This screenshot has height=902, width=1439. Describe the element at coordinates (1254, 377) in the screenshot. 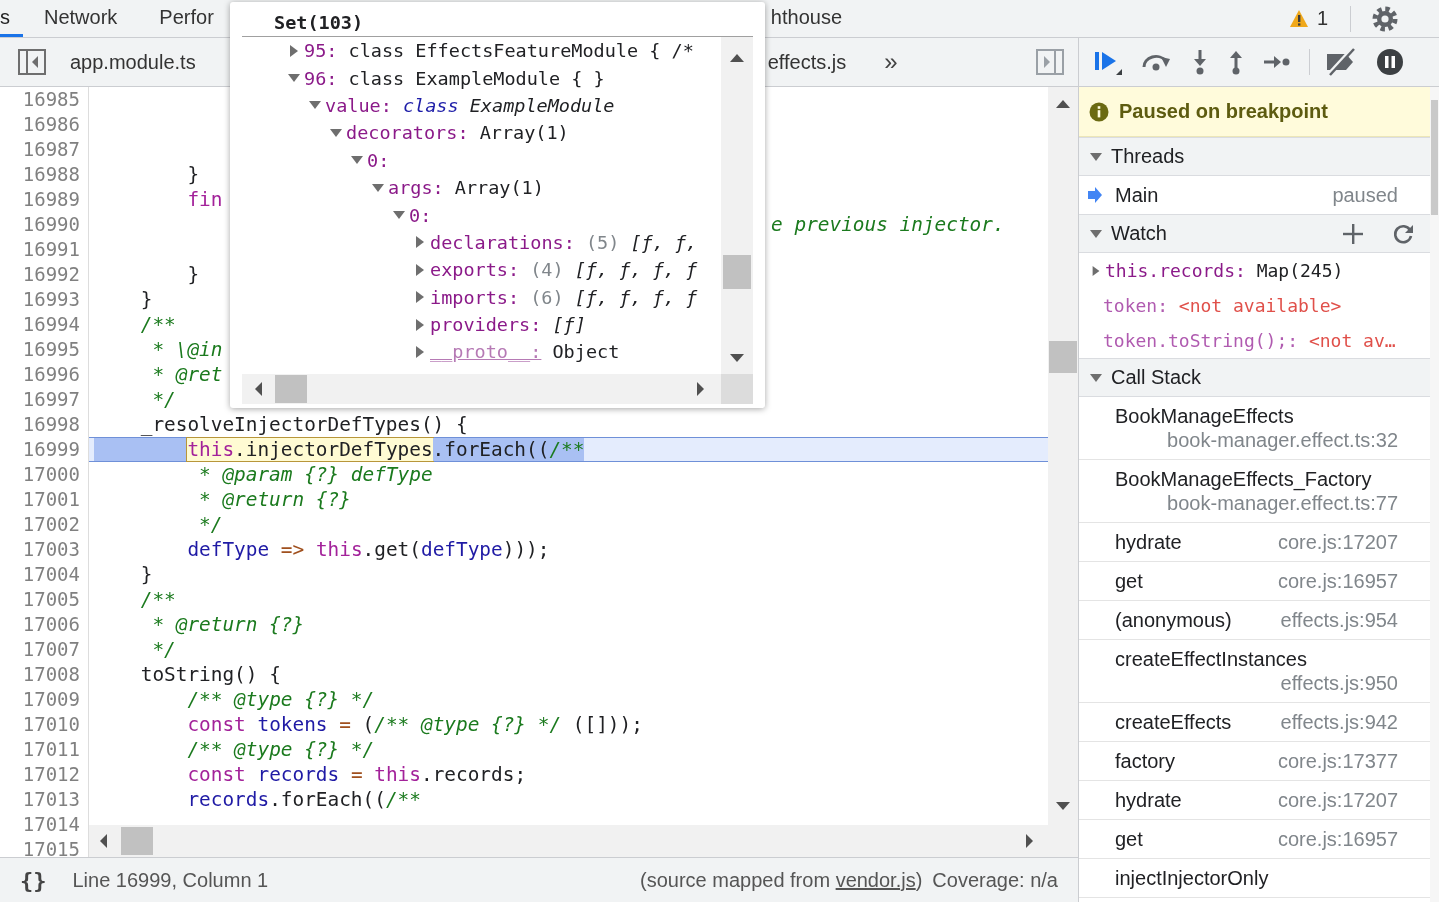

I see `section-header: Call Stack` at that location.